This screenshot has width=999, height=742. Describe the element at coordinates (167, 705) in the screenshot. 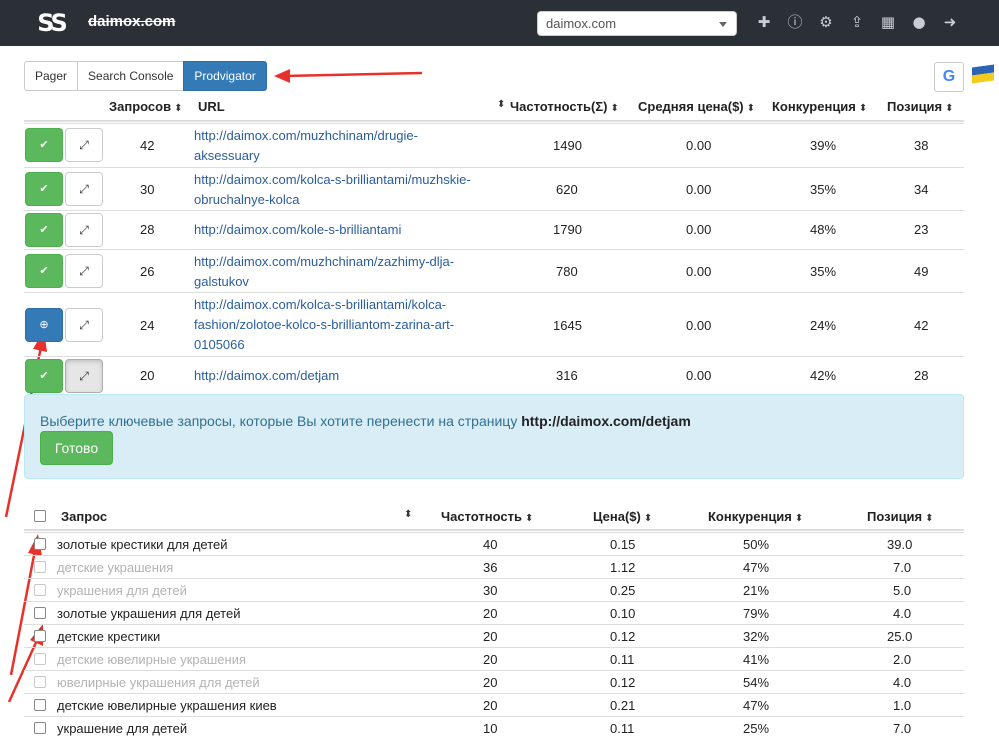

I see `keyword-query: детские ювелирные украшения киев` at that location.